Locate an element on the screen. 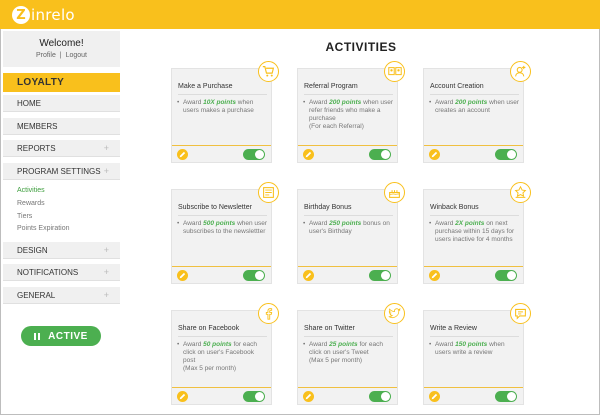  nav-general: GENERAL + is located at coordinates (61, 295).